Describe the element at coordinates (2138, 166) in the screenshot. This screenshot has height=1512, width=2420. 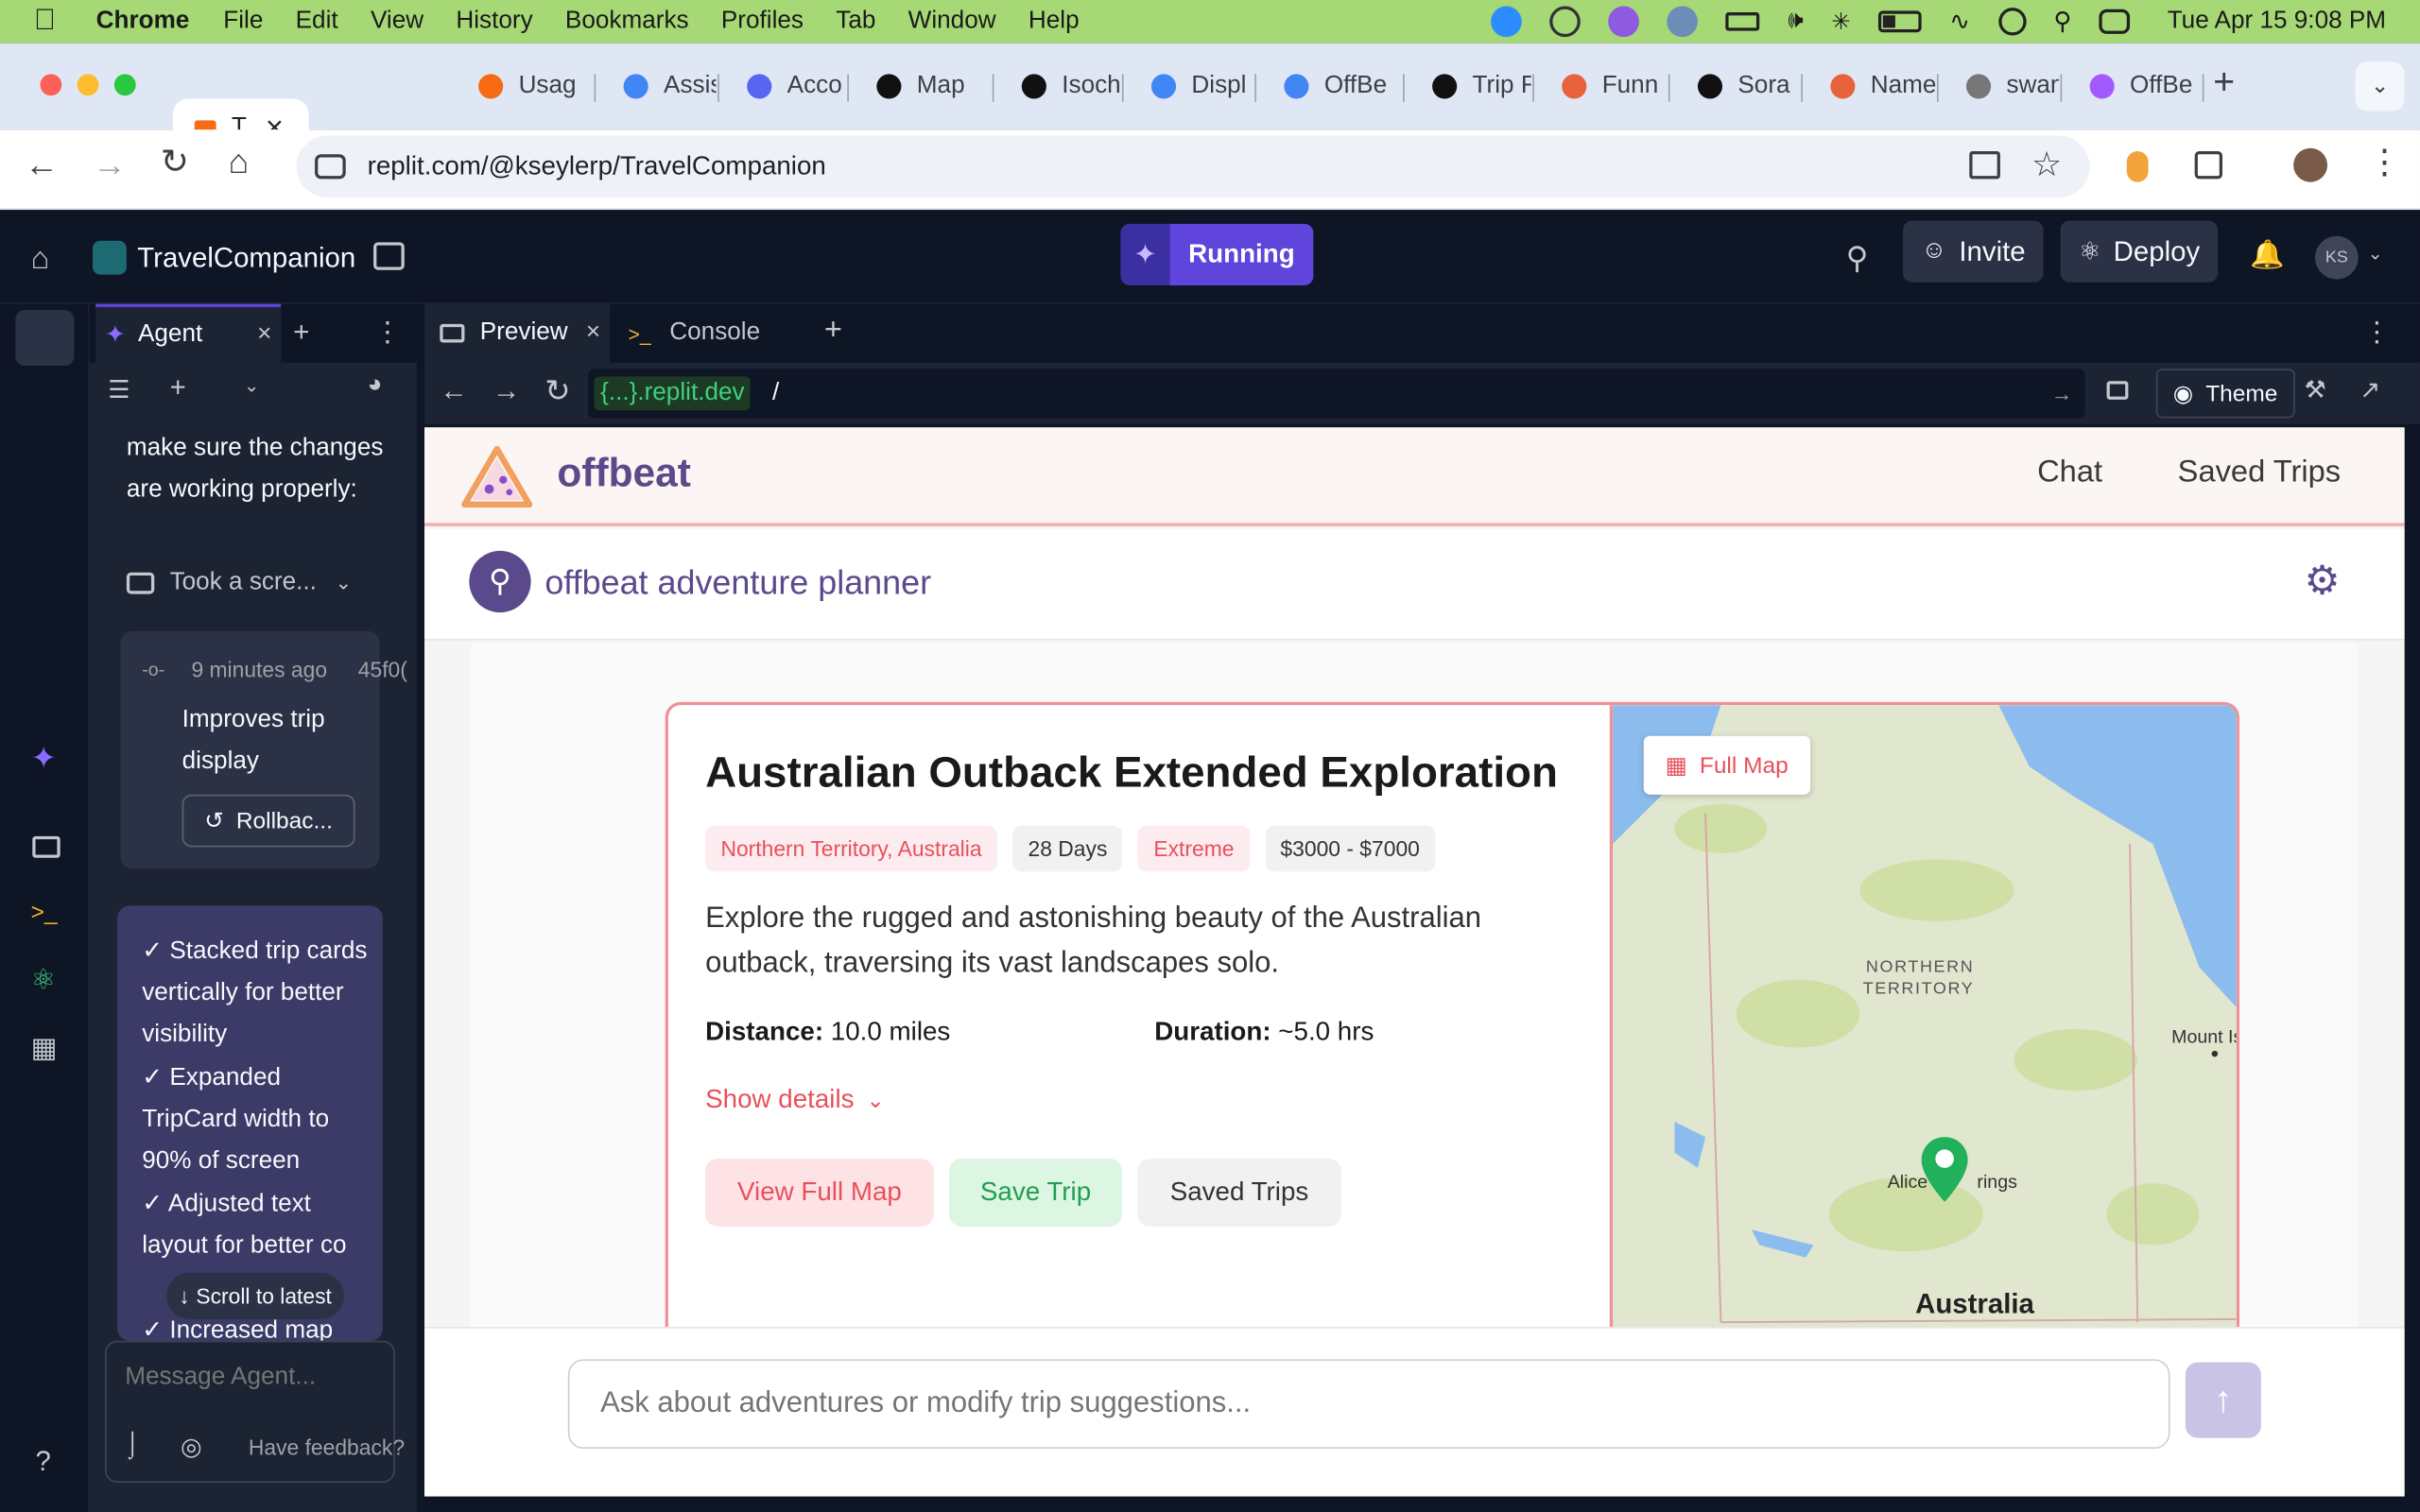
I see `extension-icon` at that location.